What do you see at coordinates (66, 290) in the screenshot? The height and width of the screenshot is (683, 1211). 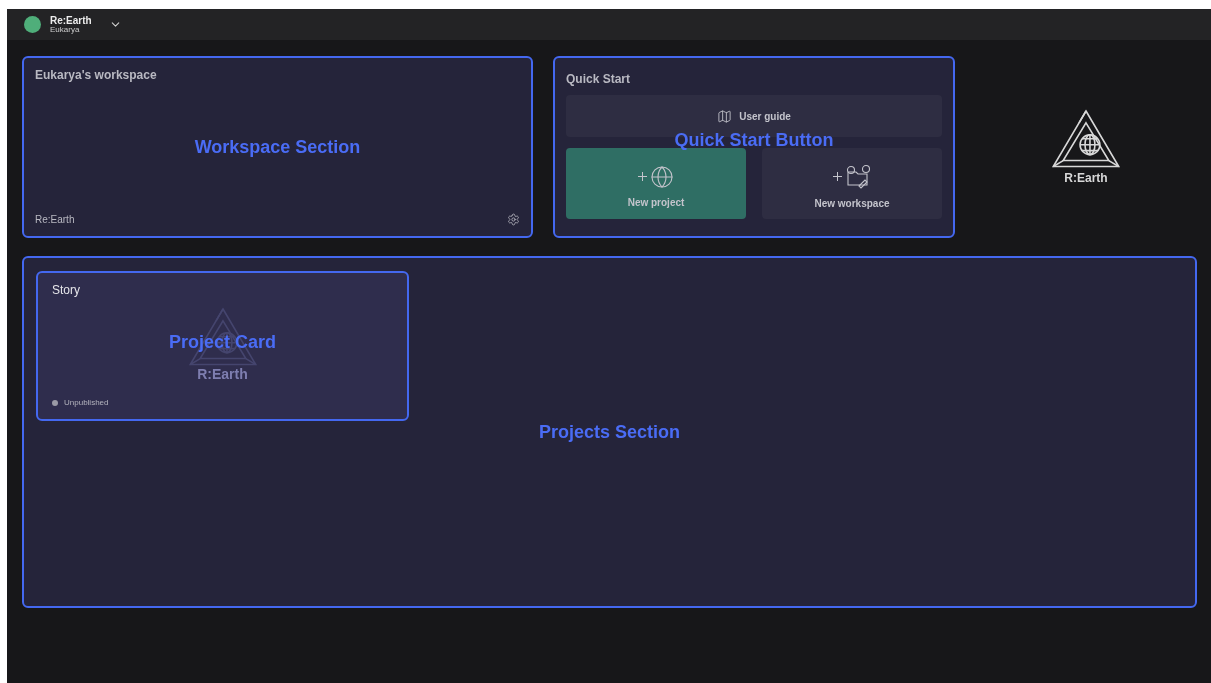 I see `project-title: Story` at bounding box center [66, 290].